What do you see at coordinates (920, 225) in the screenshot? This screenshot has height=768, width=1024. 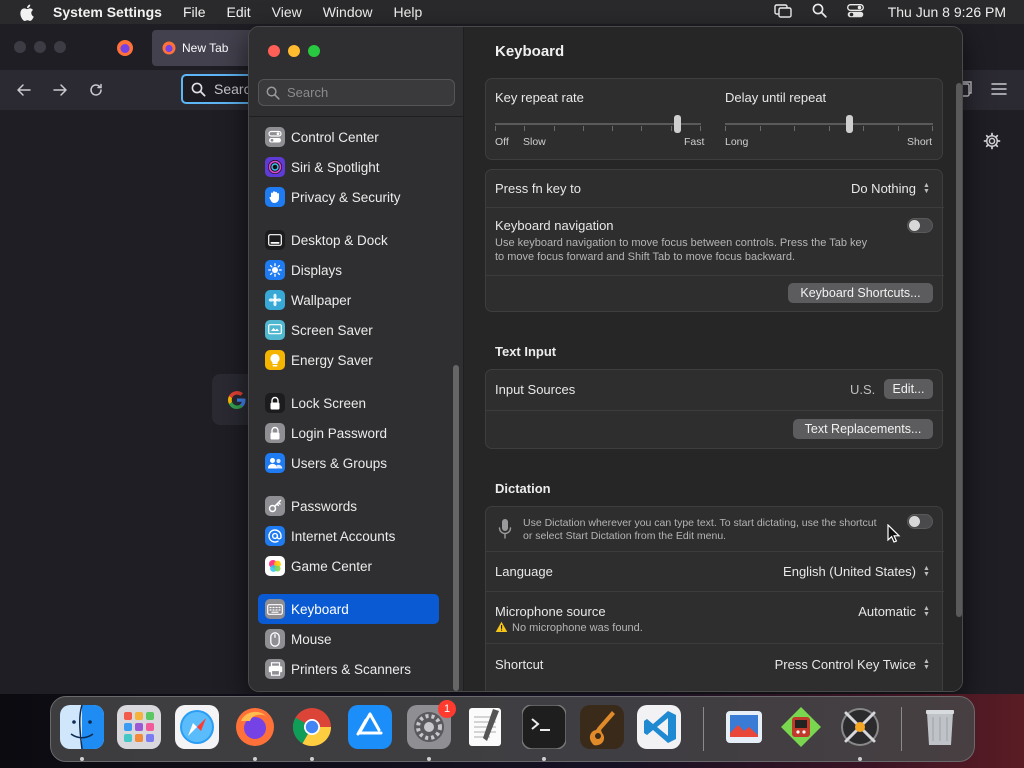 I see `keyboard-nav-toggle` at bounding box center [920, 225].